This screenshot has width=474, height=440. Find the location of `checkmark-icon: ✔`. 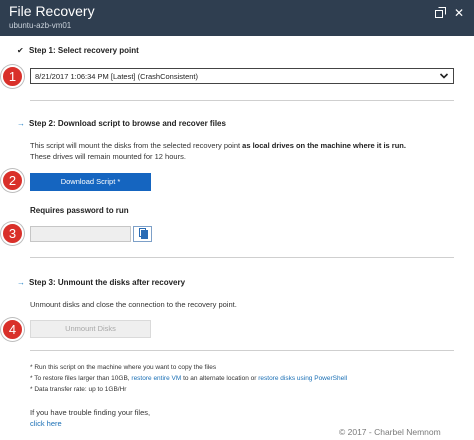

checkmark-icon: ✔ is located at coordinates (20, 50).